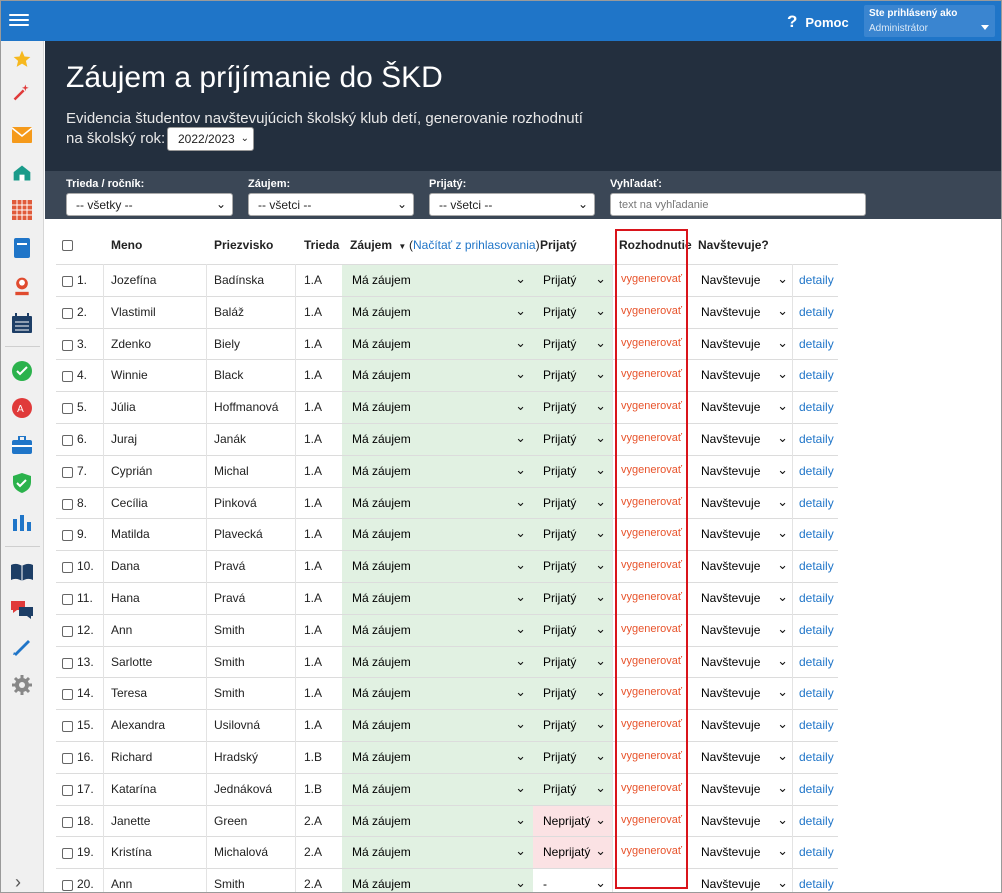 This screenshot has width=1002, height=893. I want to click on select-all-checkbox, so click(67, 245).